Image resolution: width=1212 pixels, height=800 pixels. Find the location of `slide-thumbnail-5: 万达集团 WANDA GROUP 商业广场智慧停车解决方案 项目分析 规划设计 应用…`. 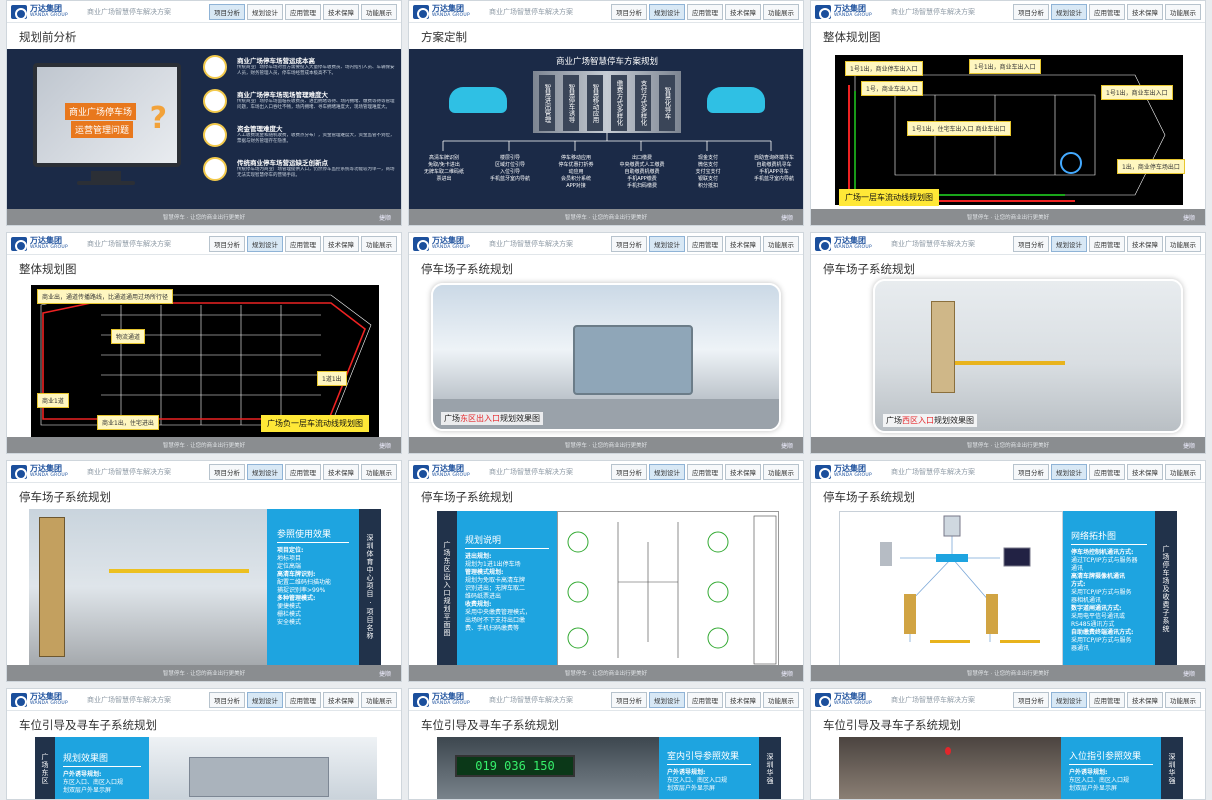

slide-thumbnail-5: 万达集团 WANDA GROUP 商业广场智慧停车解决方案 项目分析 规划设计 应用… is located at coordinates (606, 343).